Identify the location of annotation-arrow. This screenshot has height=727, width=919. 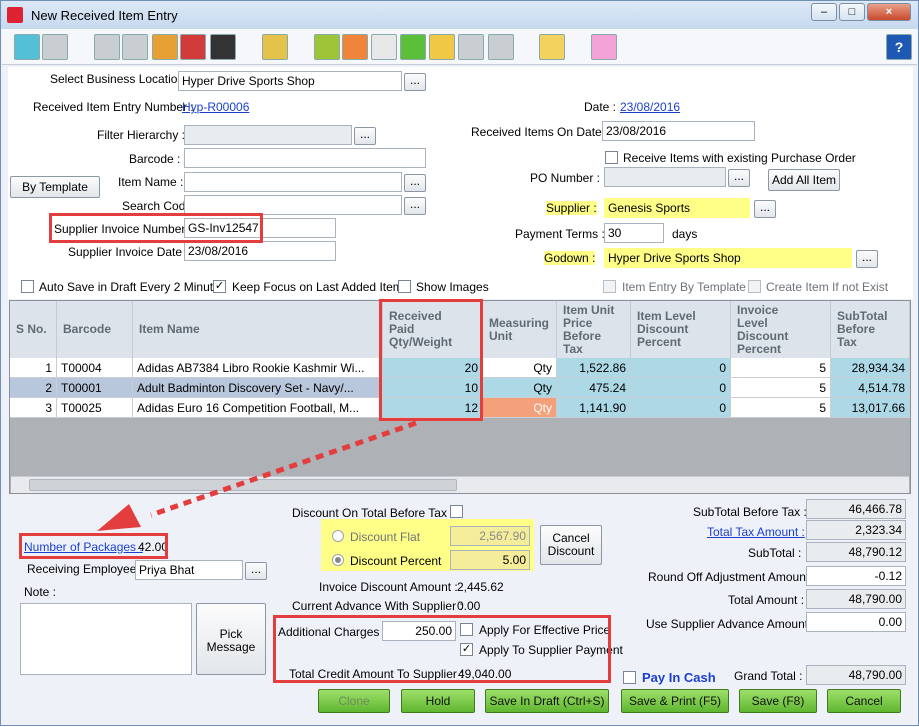
(257, 475).